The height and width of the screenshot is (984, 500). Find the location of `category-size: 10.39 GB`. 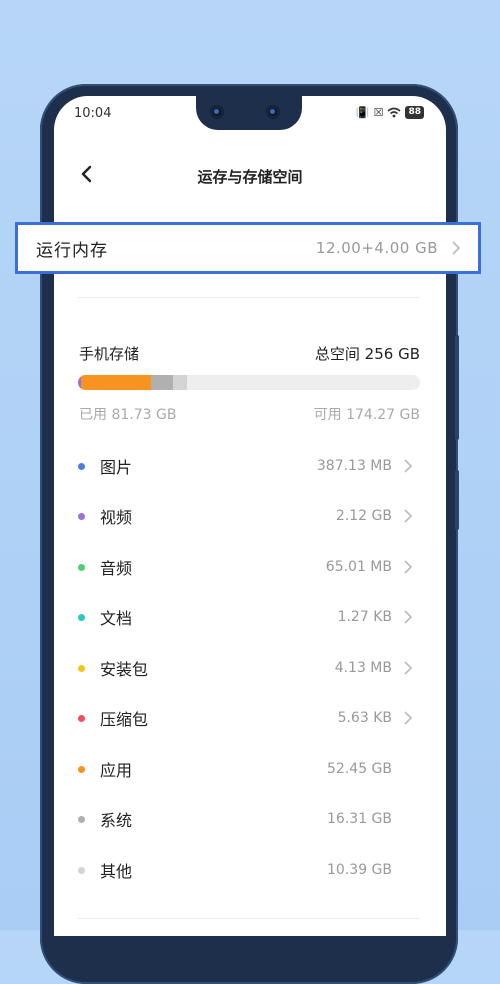

category-size: 10.39 GB is located at coordinates (359, 870).